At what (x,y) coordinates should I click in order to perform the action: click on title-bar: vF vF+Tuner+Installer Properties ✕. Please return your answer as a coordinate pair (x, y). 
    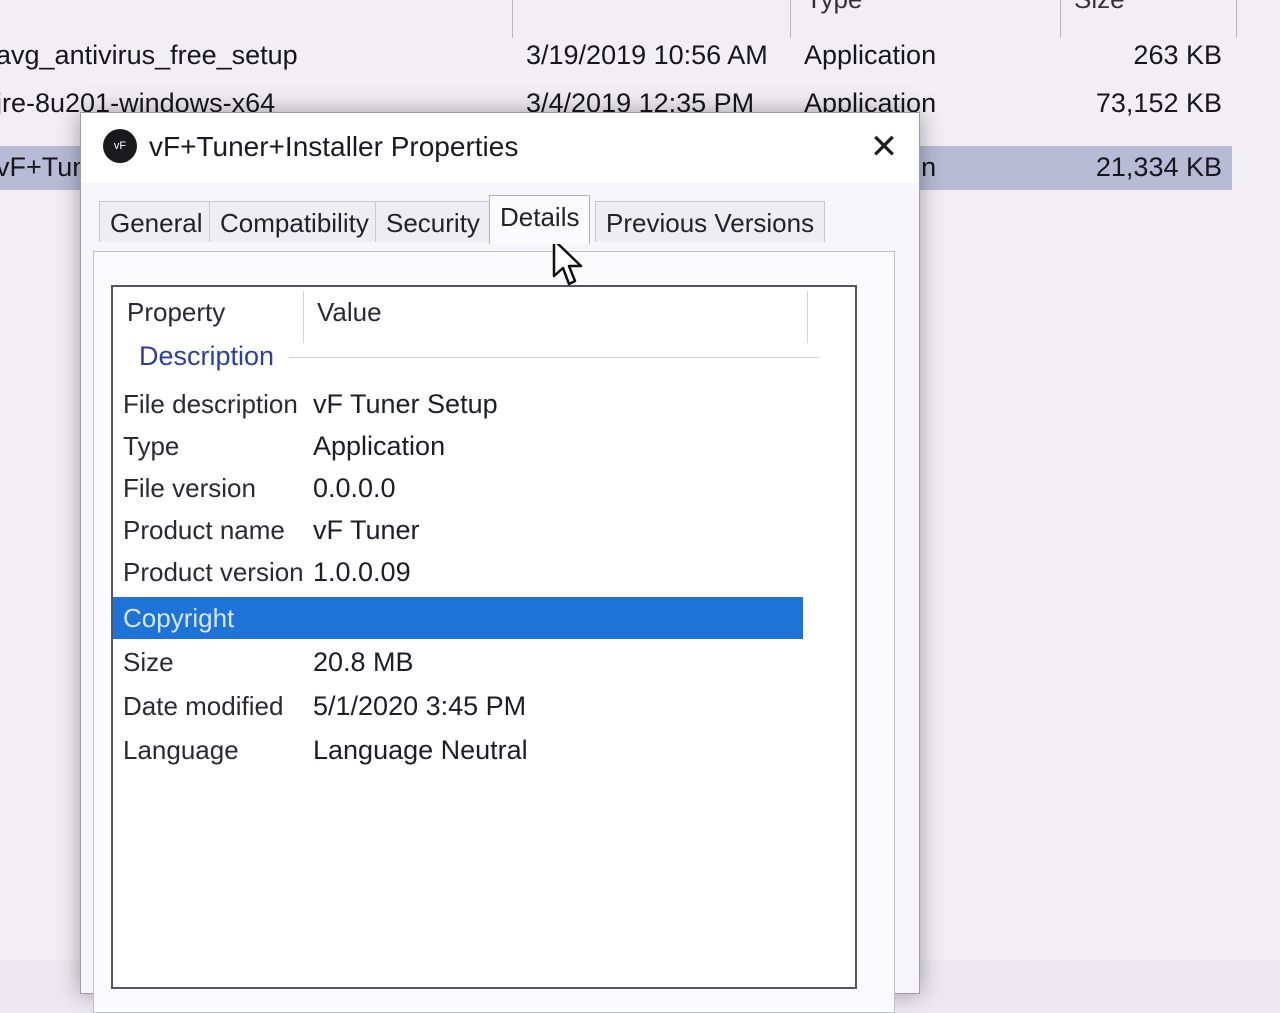
    Looking at the image, I should click on (500, 148).